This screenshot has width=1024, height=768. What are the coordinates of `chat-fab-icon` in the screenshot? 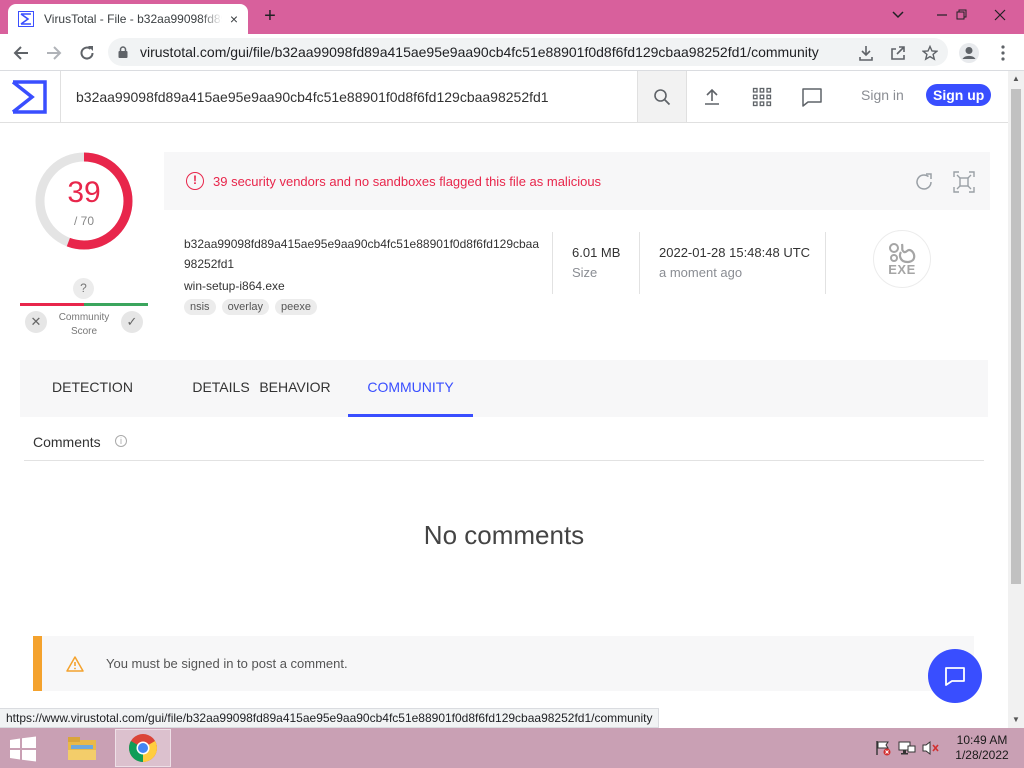 It's located at (955, 676).